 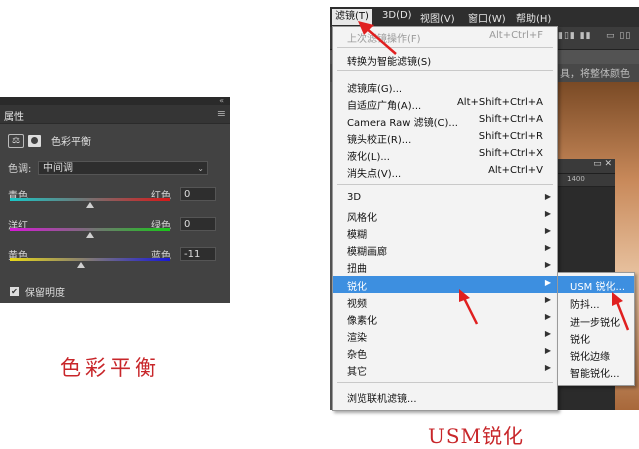 What do you see at coordinates (354, 197) in the screenshot?
I see `menu-item-label: 3D` at bounding box center [354, 197].